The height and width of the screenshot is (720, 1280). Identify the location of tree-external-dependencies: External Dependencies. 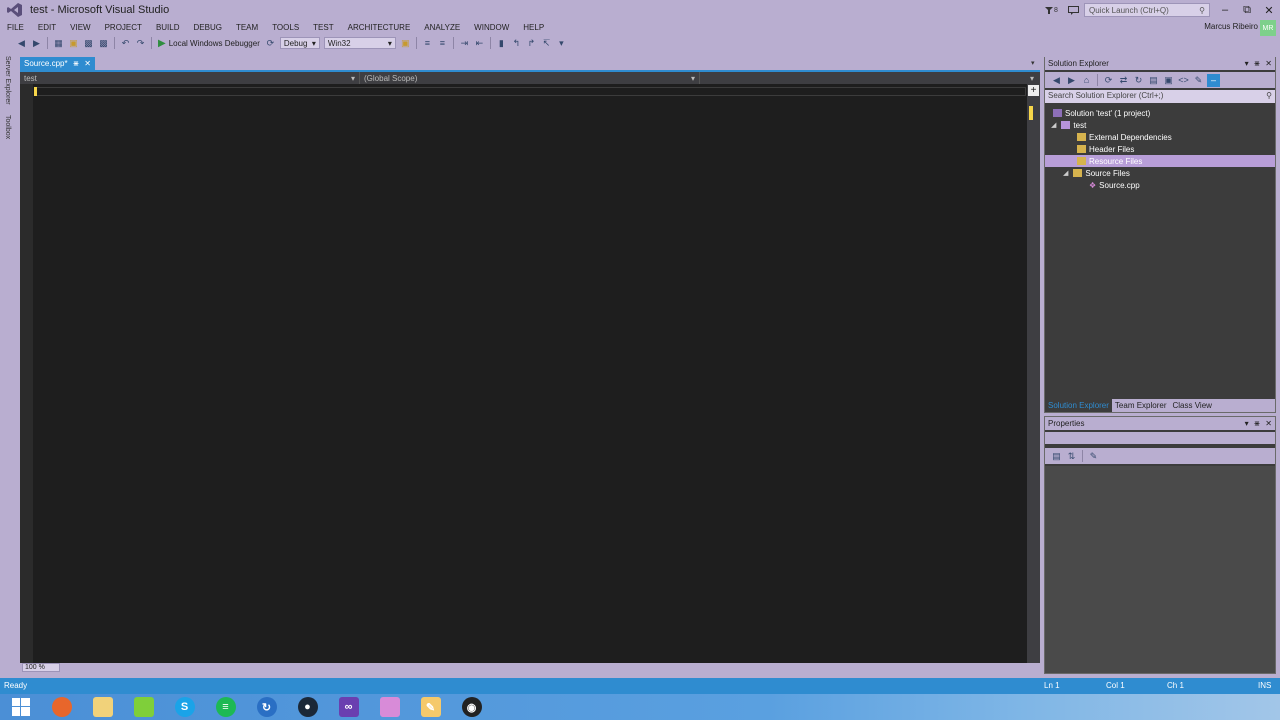
(1124, 137).